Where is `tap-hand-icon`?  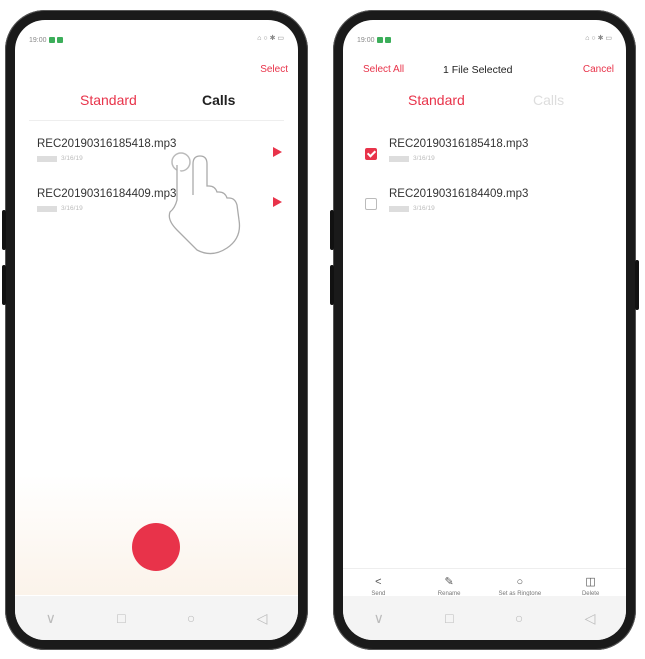
tap-hand-icon is located at coordinates (204, 203).